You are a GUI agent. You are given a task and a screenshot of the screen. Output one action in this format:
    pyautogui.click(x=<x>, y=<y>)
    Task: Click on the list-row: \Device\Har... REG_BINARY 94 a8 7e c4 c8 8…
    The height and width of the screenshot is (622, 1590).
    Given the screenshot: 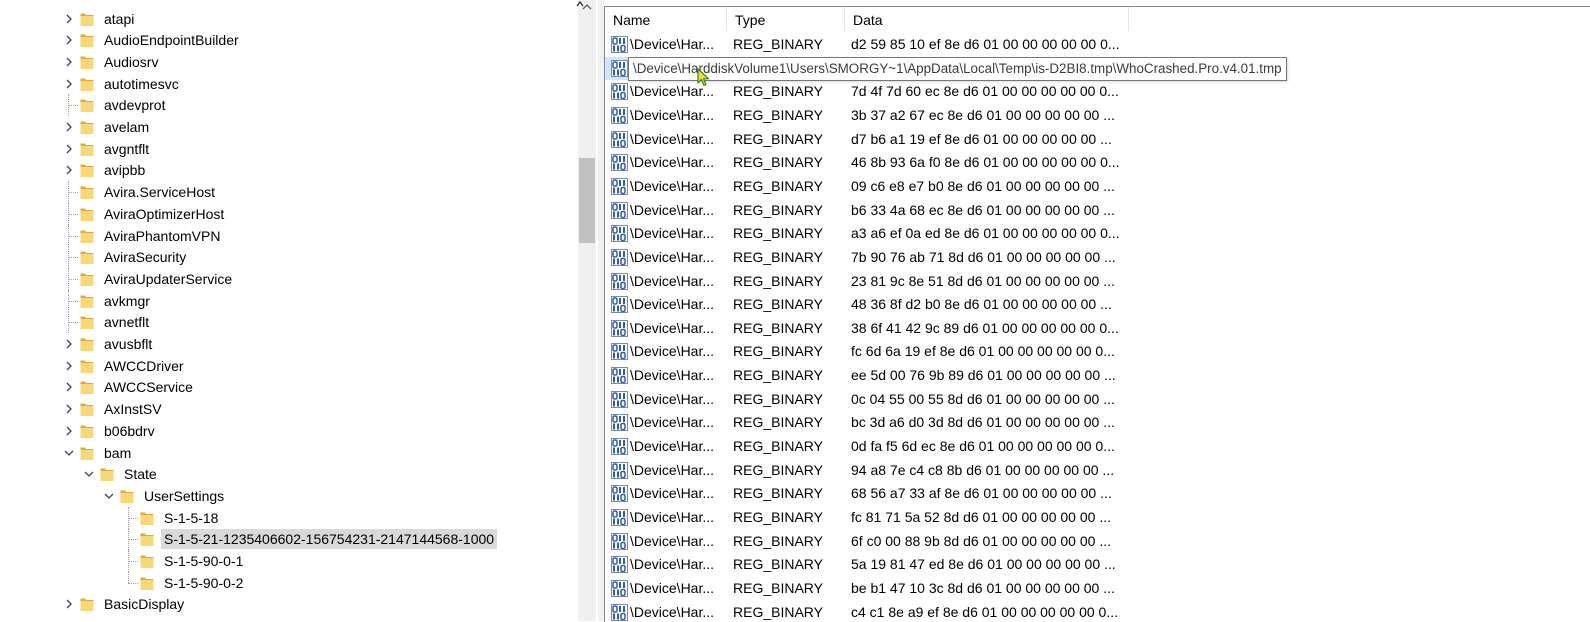 What is the action you would take?
    pyautogui.click(x=1097, y=471)
    